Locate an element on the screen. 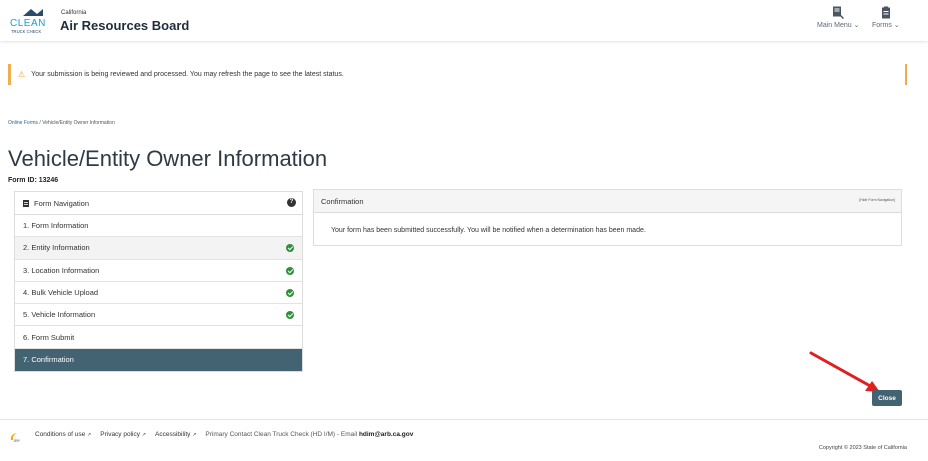  page-title: Vehicle/Entity Owner Information is located at coordinates (168, 158).